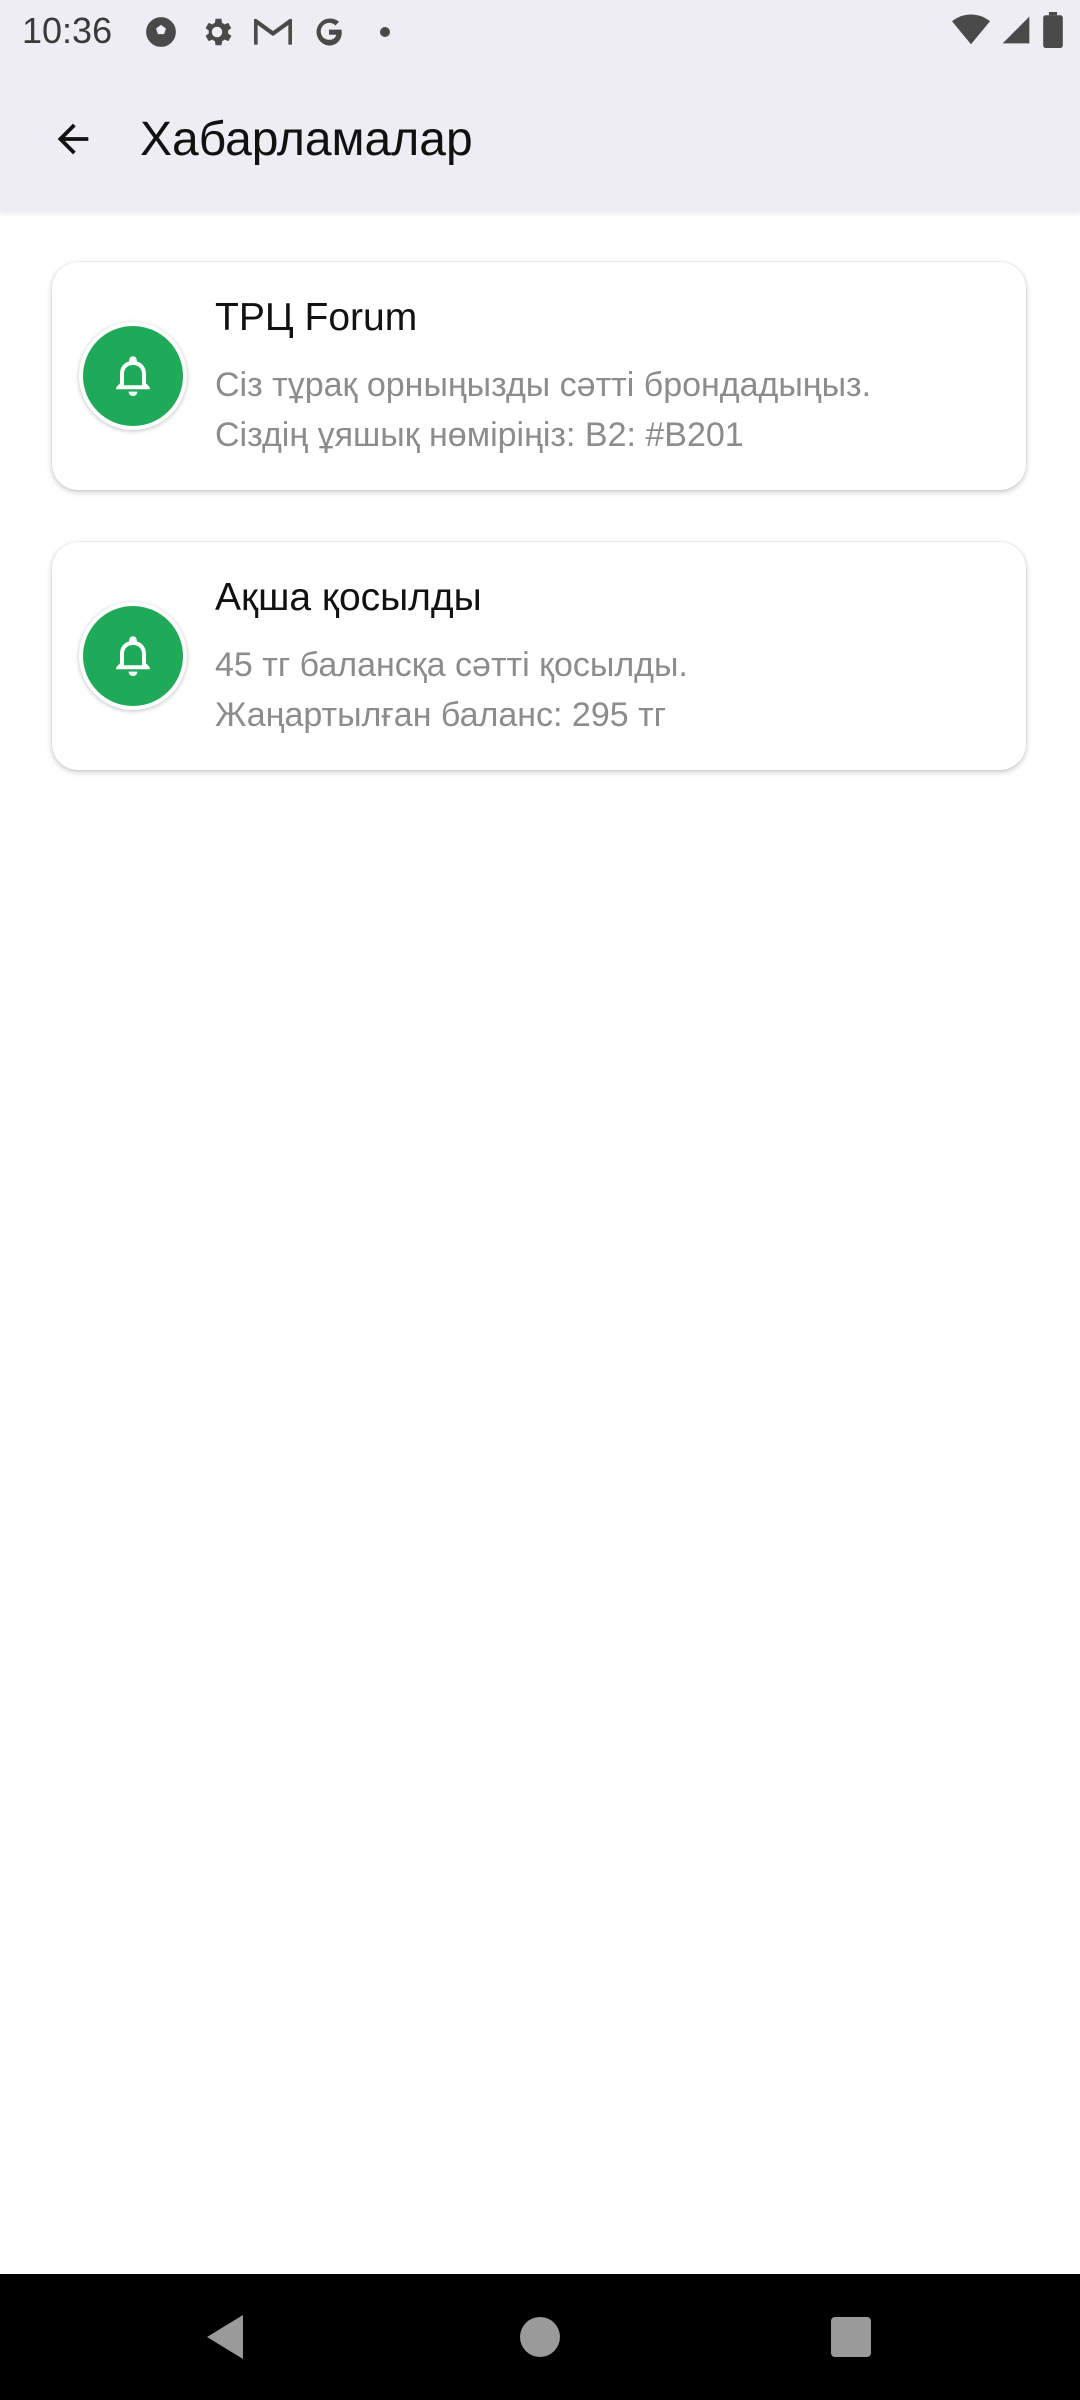 The height and width of the screenshot is (2400, 1080). I want to click on nav-recents-button, so click(851, 2337).